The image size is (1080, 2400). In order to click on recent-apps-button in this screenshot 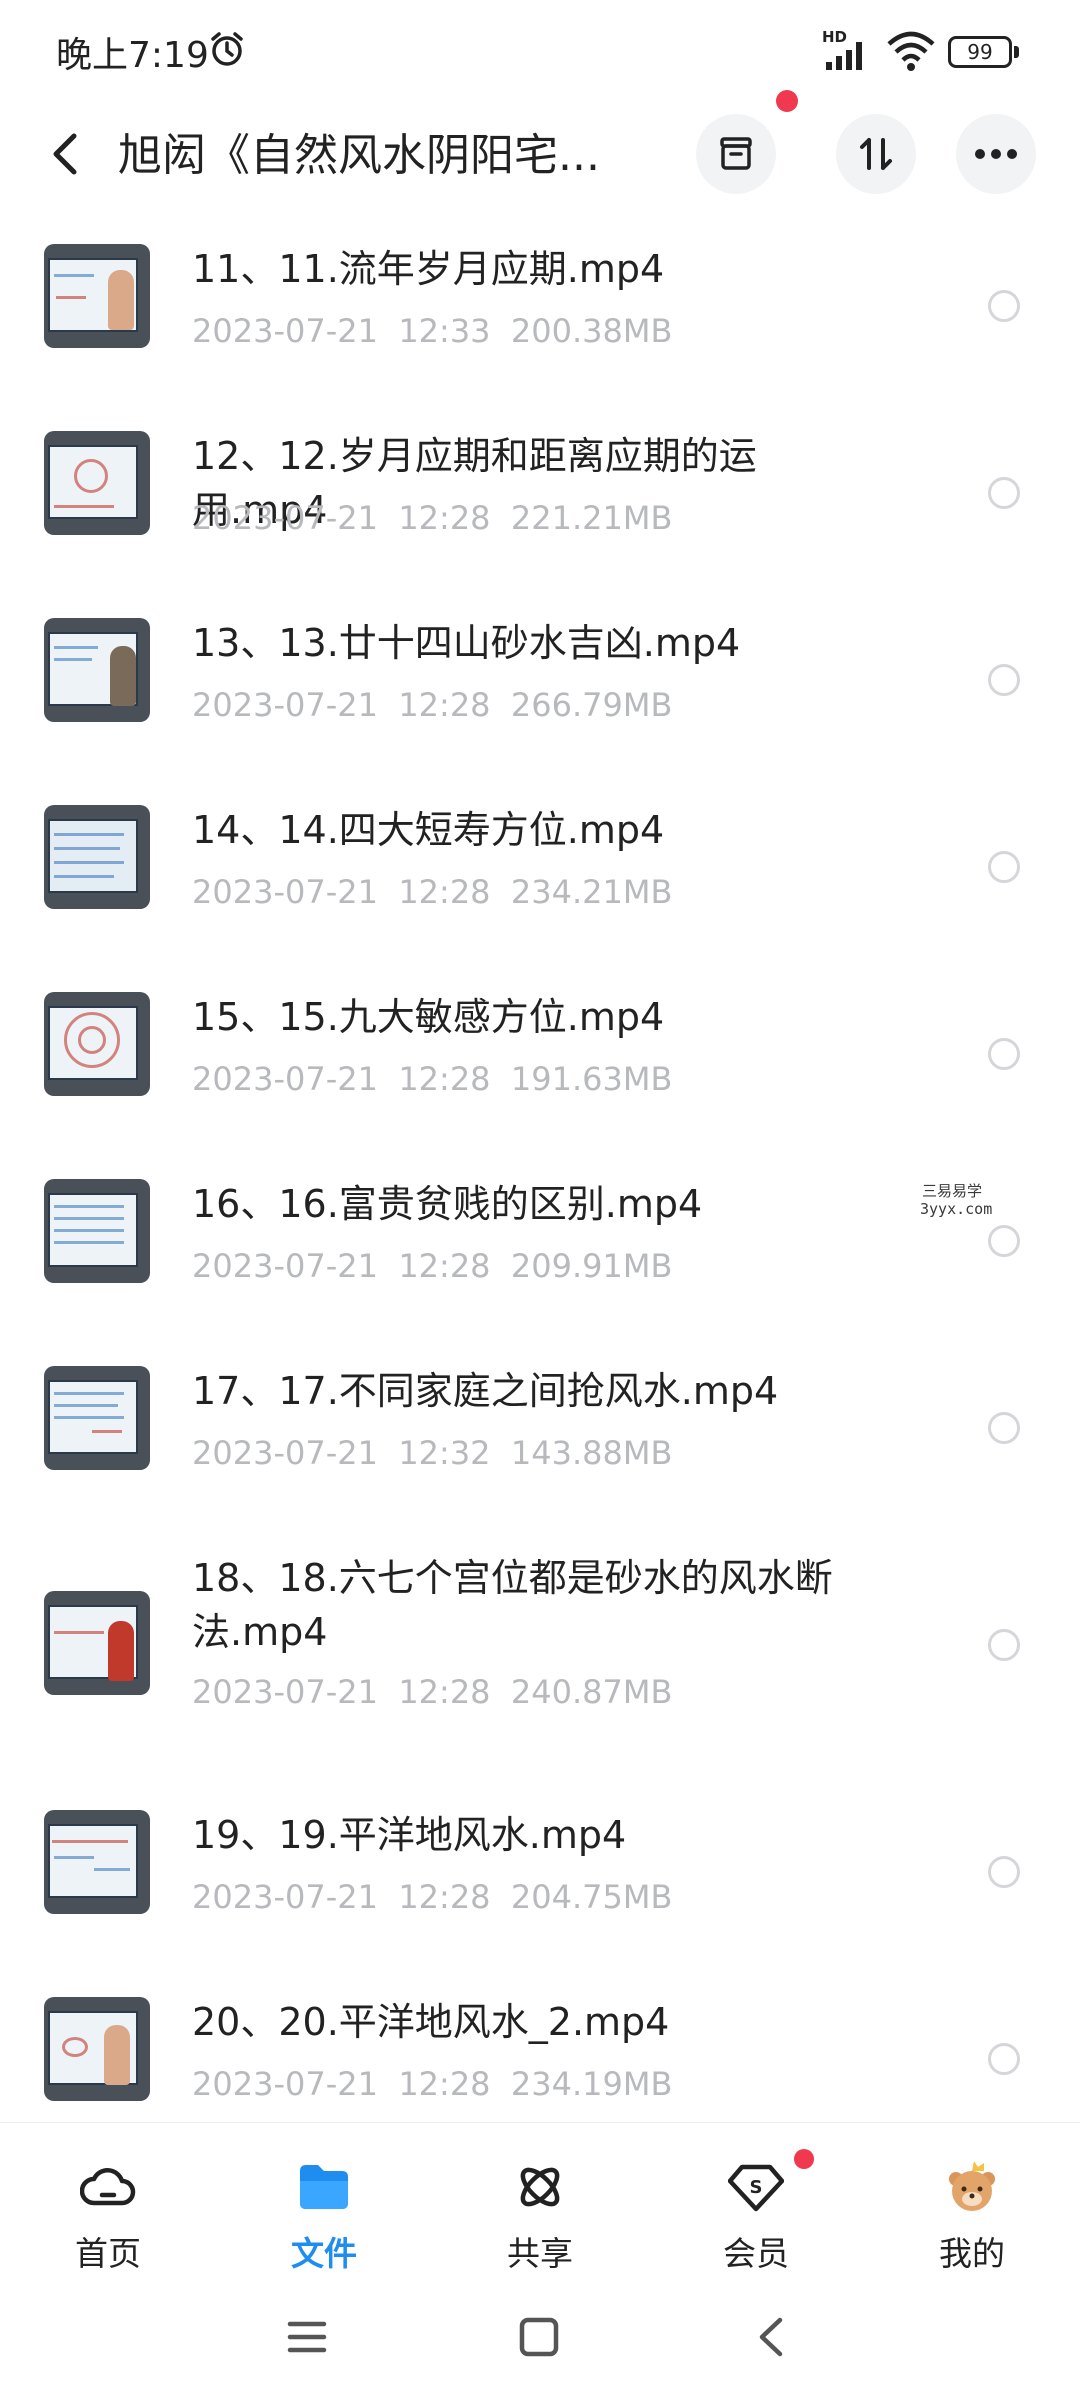, I will do `click(307, 2337)`.